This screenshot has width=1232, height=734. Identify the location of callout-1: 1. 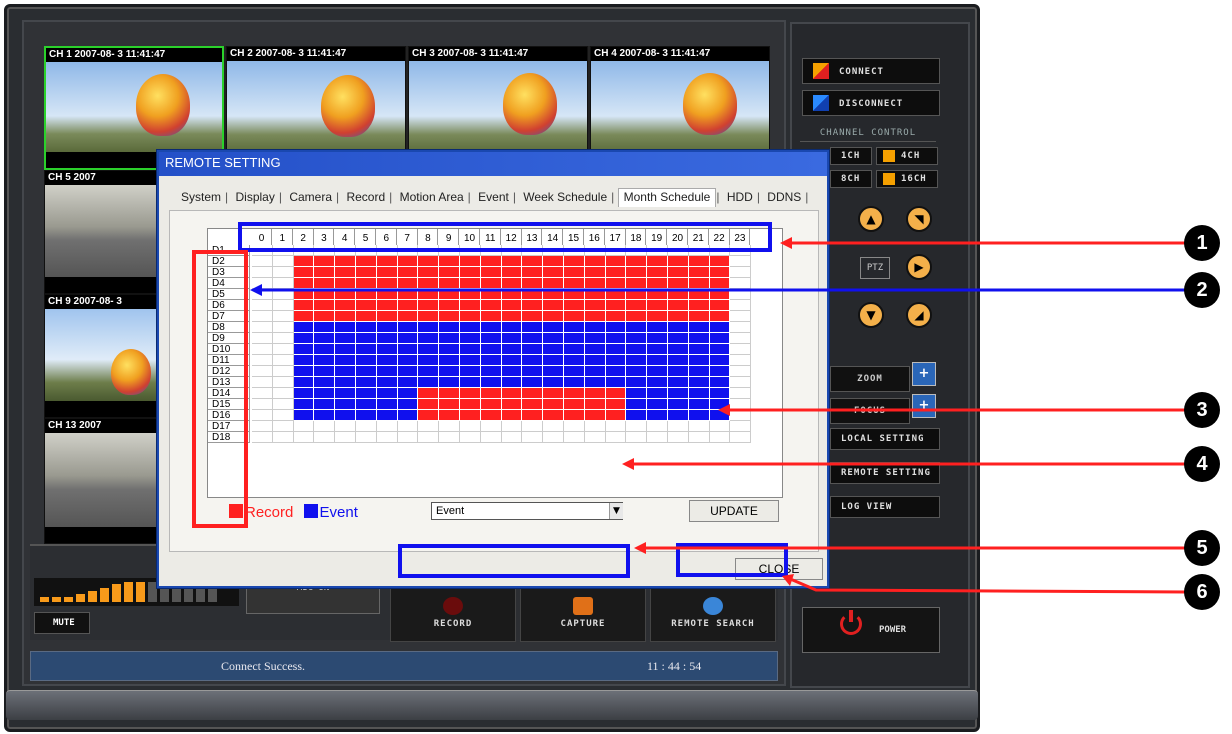
(1202, 243).